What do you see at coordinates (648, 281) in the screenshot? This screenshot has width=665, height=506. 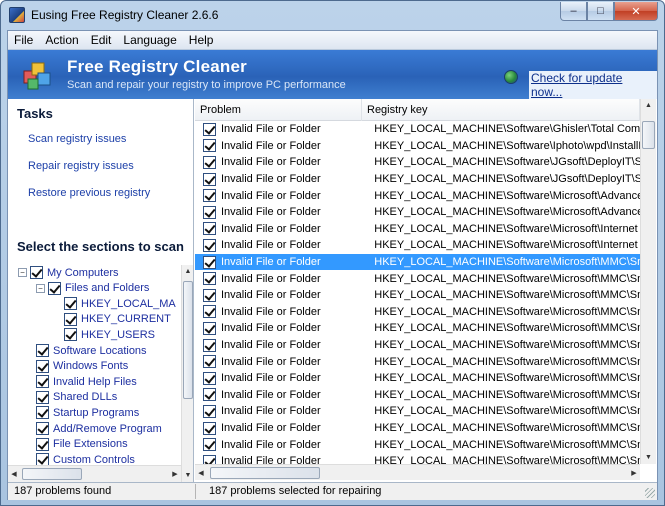 I see `table-vertical-scrollbar: ▲ ▼` at bounding box center [648, 281].